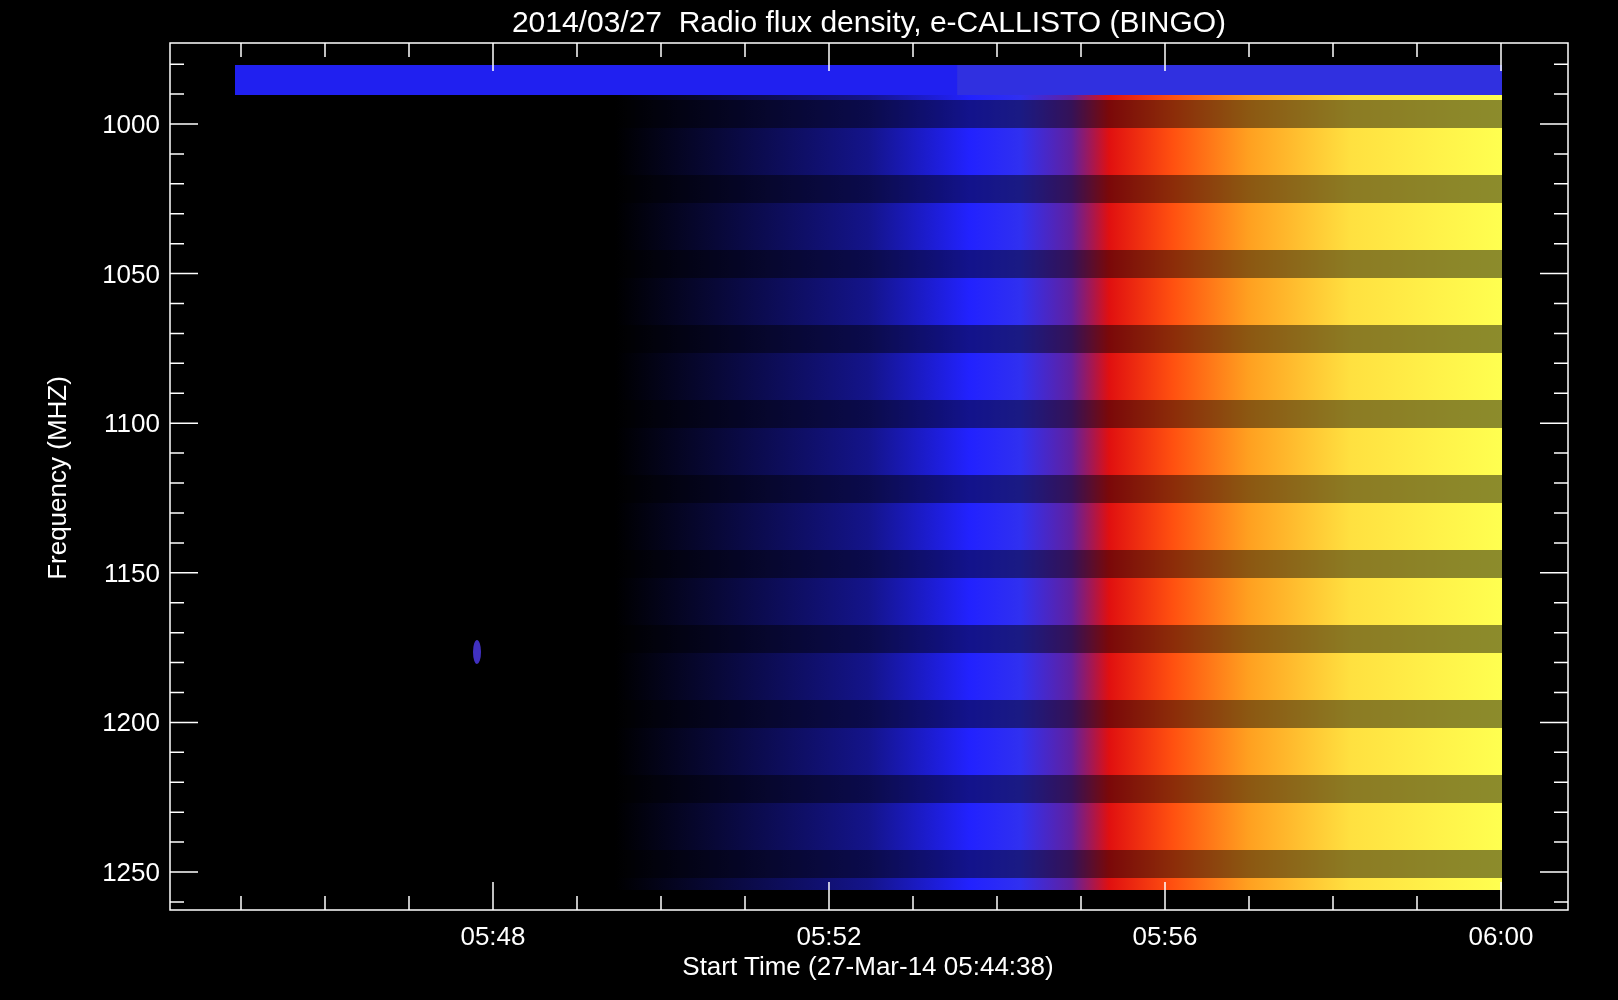  I want to click on chart-title: 2014/03/27 Radio flux density, e-CALLISTO (BINGO), so click(869, 21).